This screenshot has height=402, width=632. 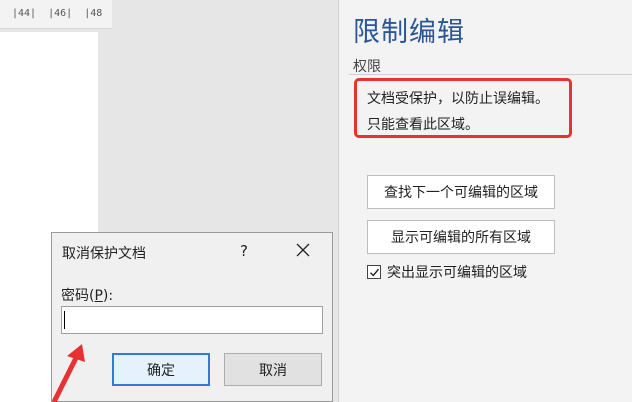 What do you see at coordinates (409, 32) in the screenshot?
I see `pane-title: 限制编辑` at bounding box center [409, 32].